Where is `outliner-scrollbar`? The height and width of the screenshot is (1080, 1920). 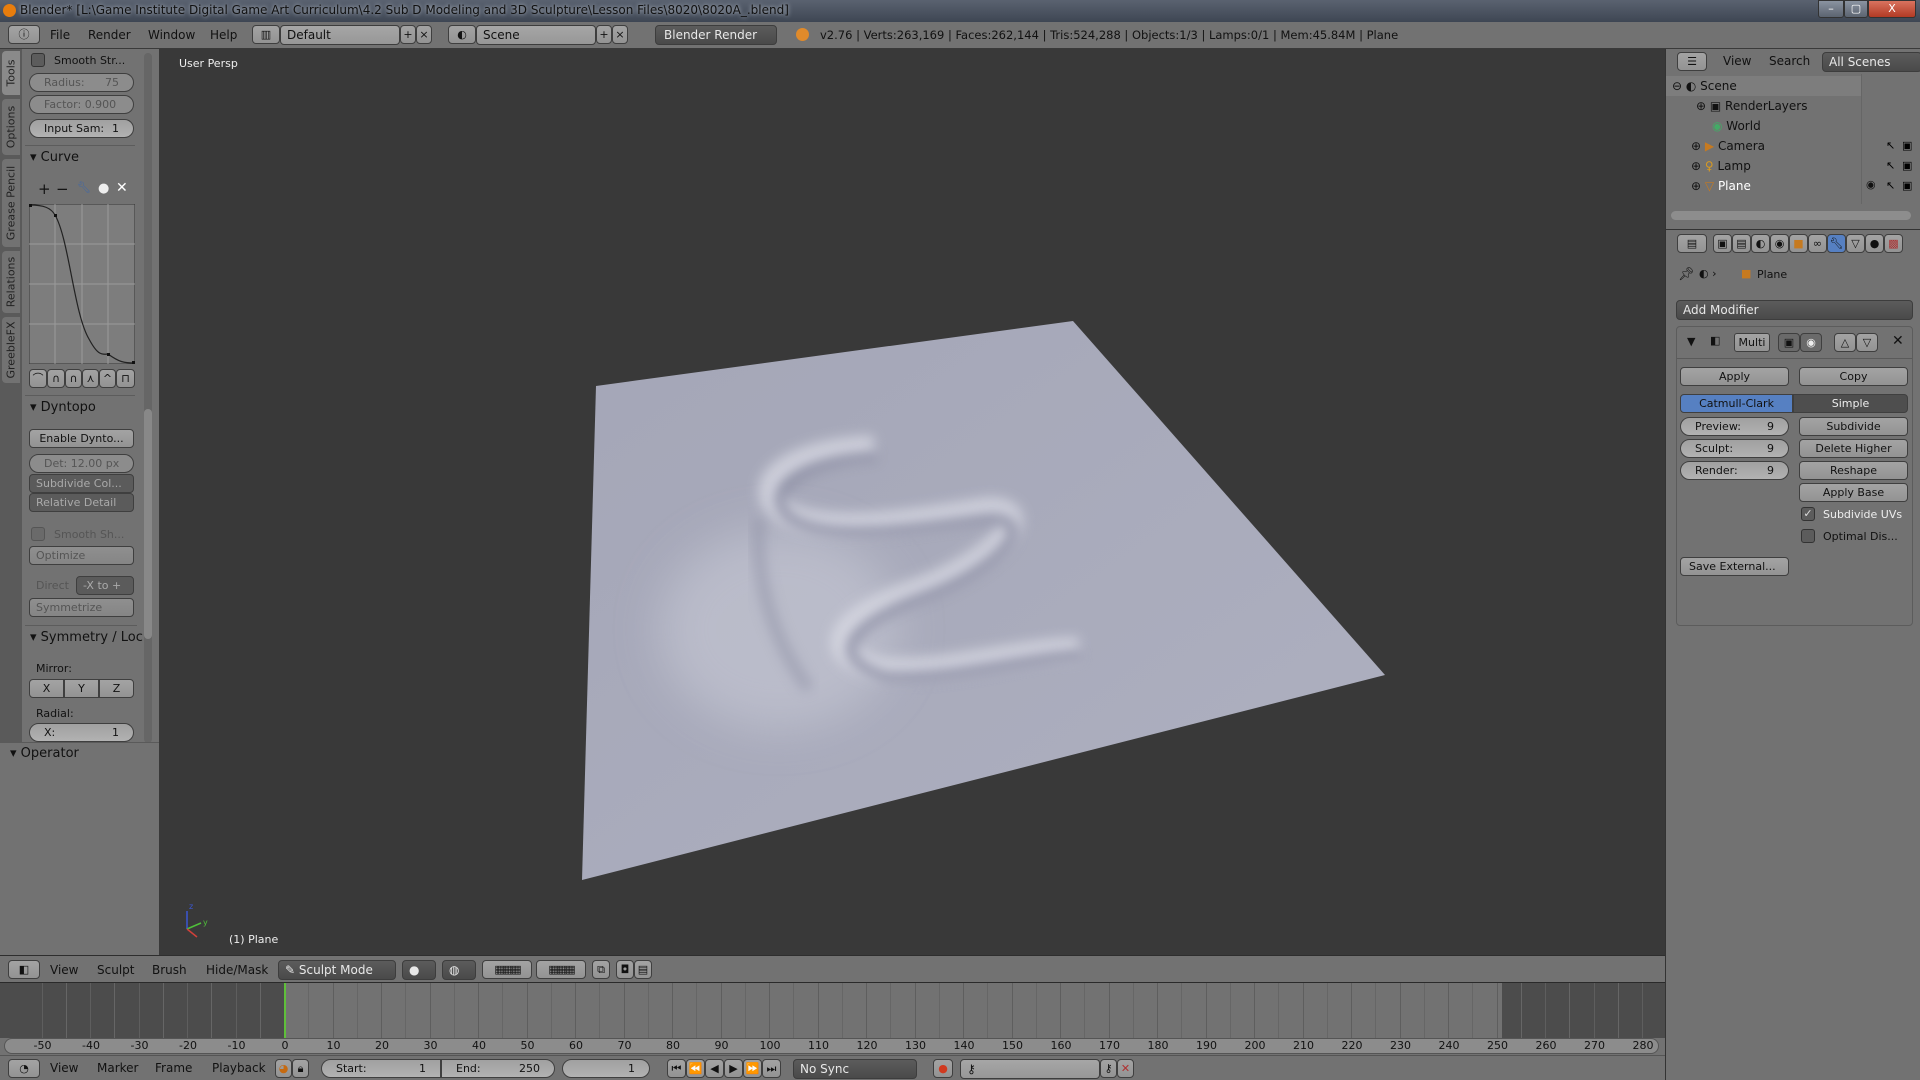 outliner-scrollbar is located at coordinates (1791, 215).